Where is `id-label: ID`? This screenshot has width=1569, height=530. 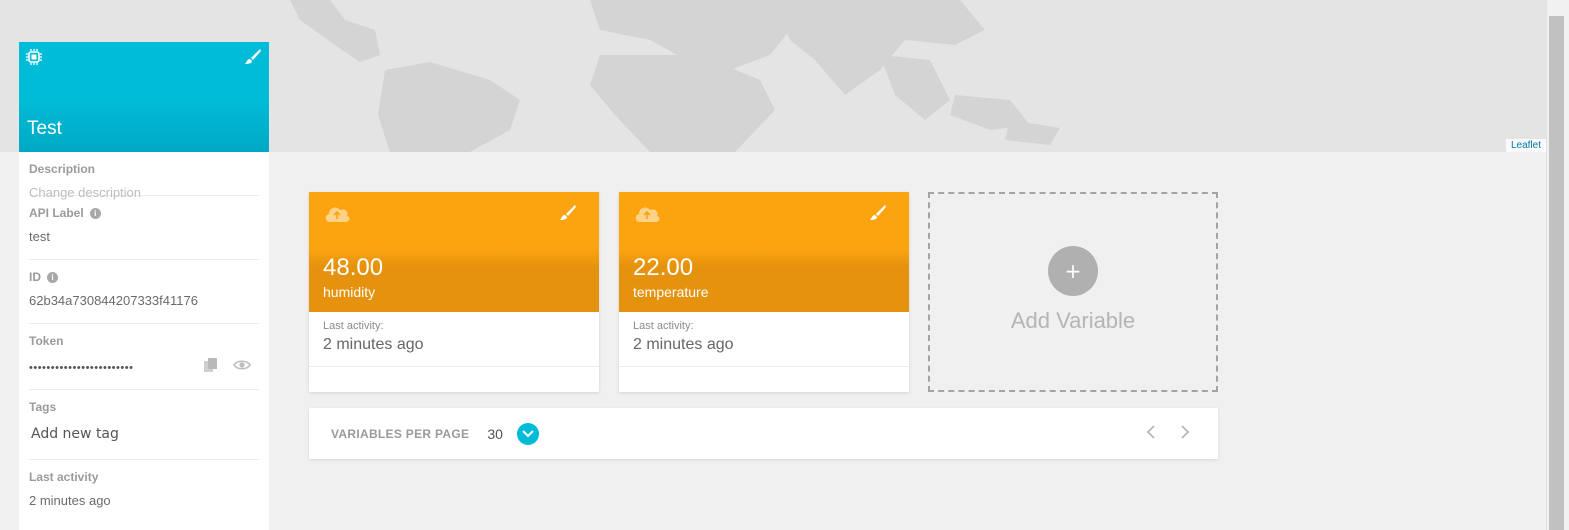 id-label: ID is located at coordinates (35, 277).